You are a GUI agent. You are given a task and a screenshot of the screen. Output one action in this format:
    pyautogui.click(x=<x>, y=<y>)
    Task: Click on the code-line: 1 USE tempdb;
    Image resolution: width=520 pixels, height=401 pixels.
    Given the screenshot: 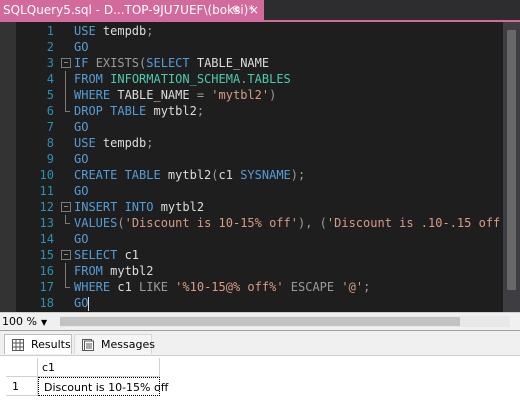 What is the action you would take?
    pyautogui.click(x=260, y=31)
    